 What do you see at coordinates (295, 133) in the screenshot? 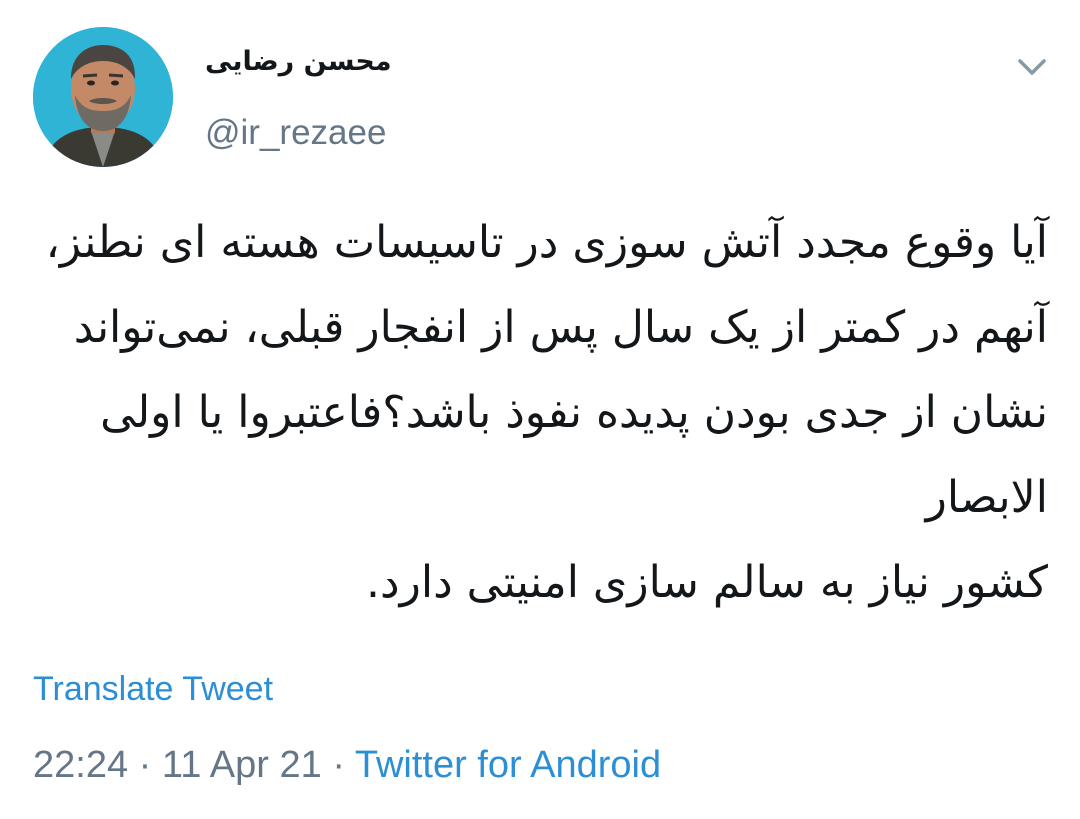
I see `author-handle: @ir_rezaee` at bounding box center [295, 133].